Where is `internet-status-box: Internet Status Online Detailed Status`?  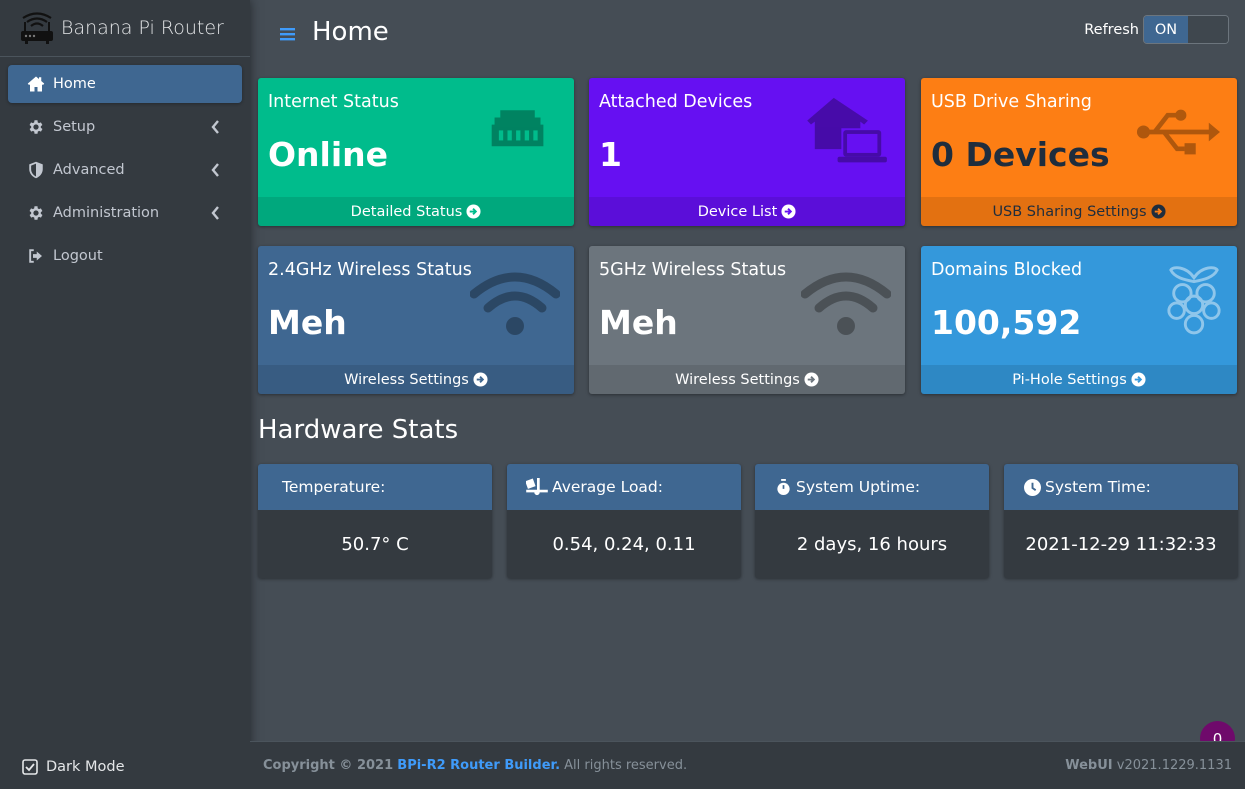 internet-status-box: Internet Status Online Detailed Status is located at coordinates (416, 152).